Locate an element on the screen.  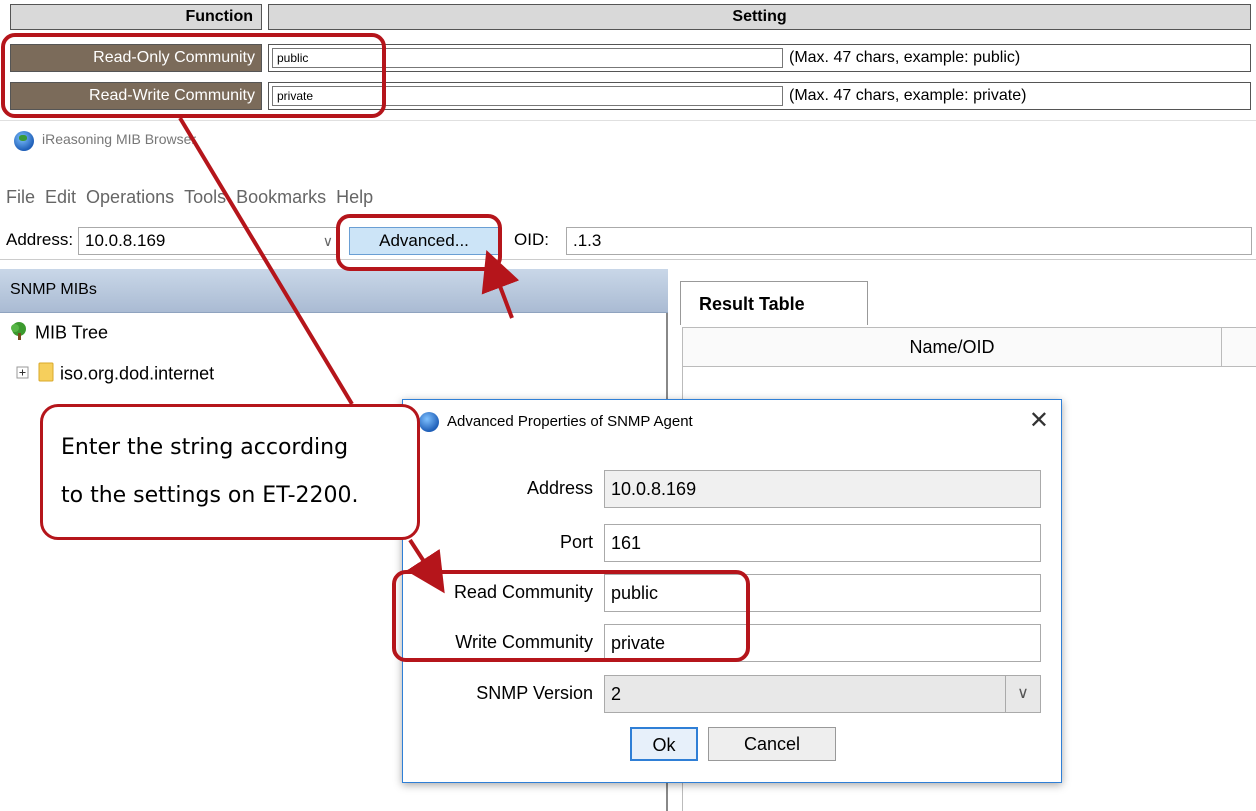
tab-result-table: Result Table is located at coordinates (774, 303).